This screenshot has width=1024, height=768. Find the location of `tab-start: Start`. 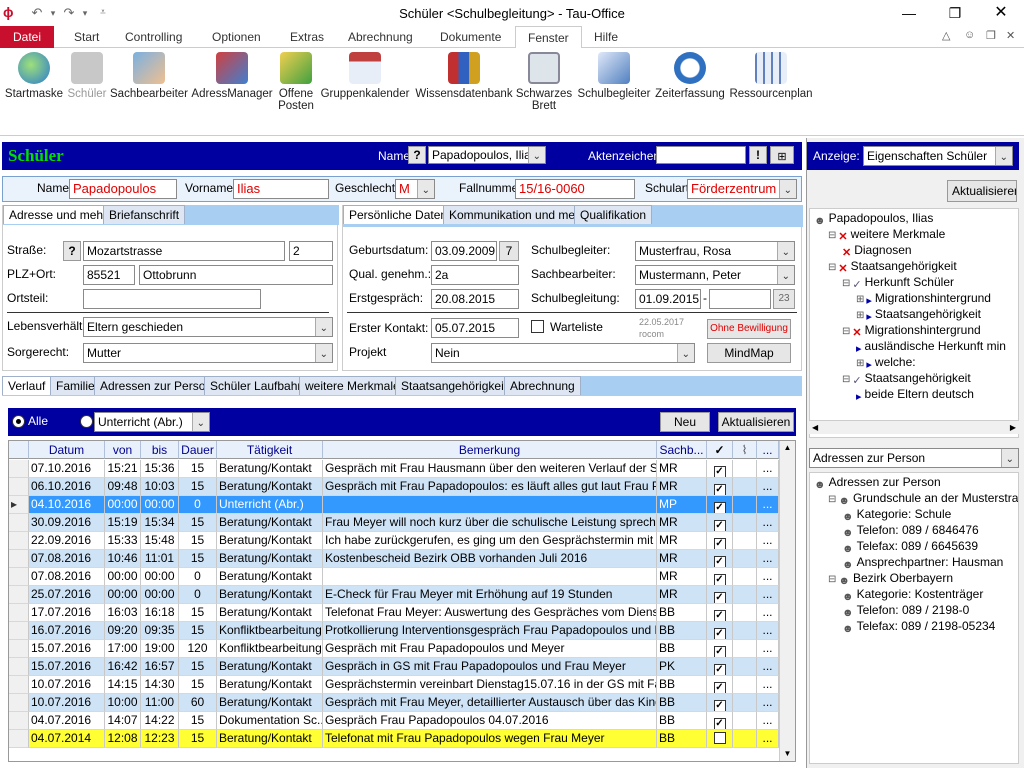

tab-start: Start is located at coordinates (86, 37).